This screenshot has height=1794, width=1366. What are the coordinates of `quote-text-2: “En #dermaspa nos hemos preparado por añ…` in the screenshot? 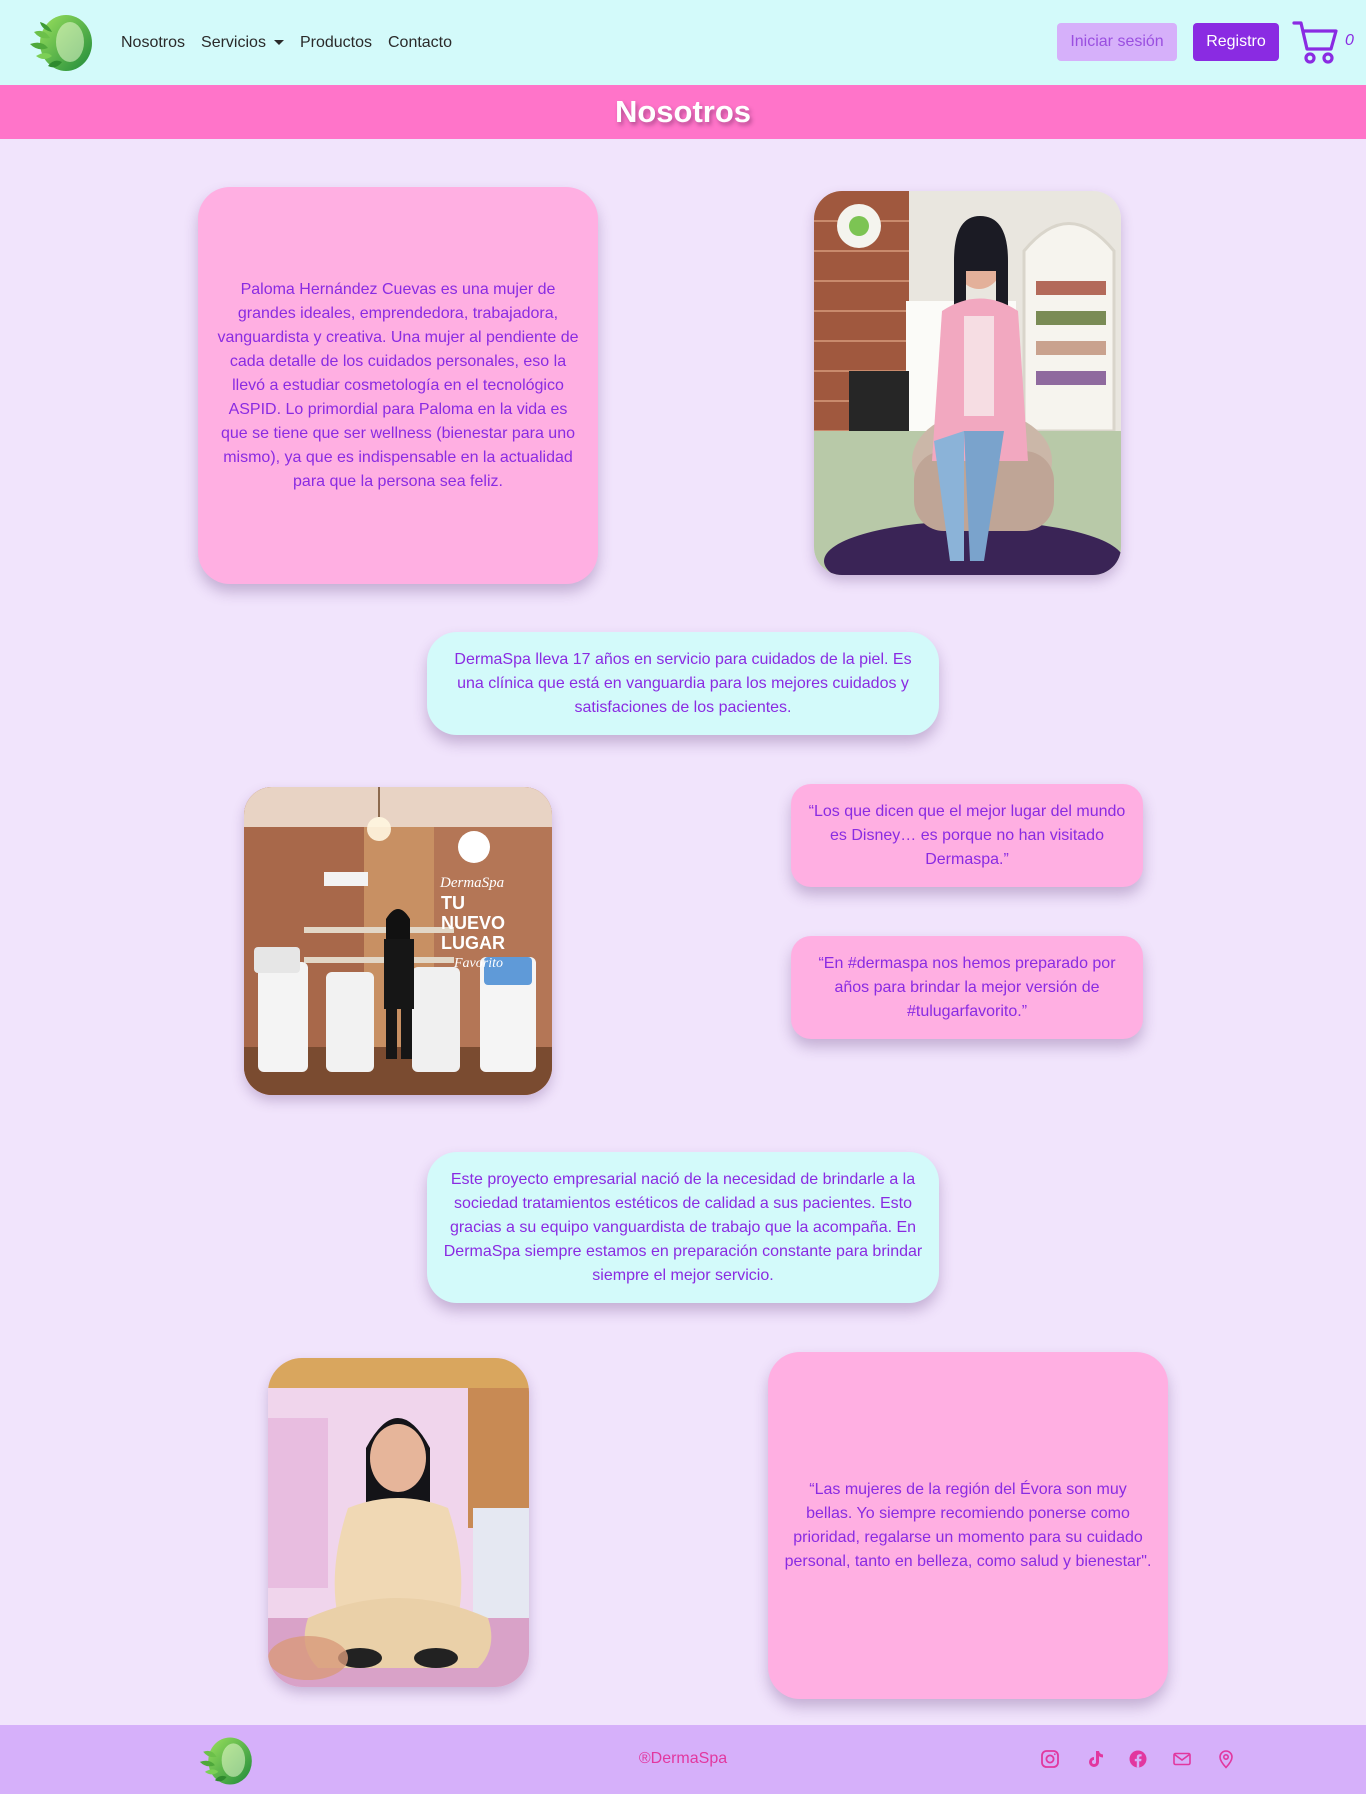 It's located at (967, 987).